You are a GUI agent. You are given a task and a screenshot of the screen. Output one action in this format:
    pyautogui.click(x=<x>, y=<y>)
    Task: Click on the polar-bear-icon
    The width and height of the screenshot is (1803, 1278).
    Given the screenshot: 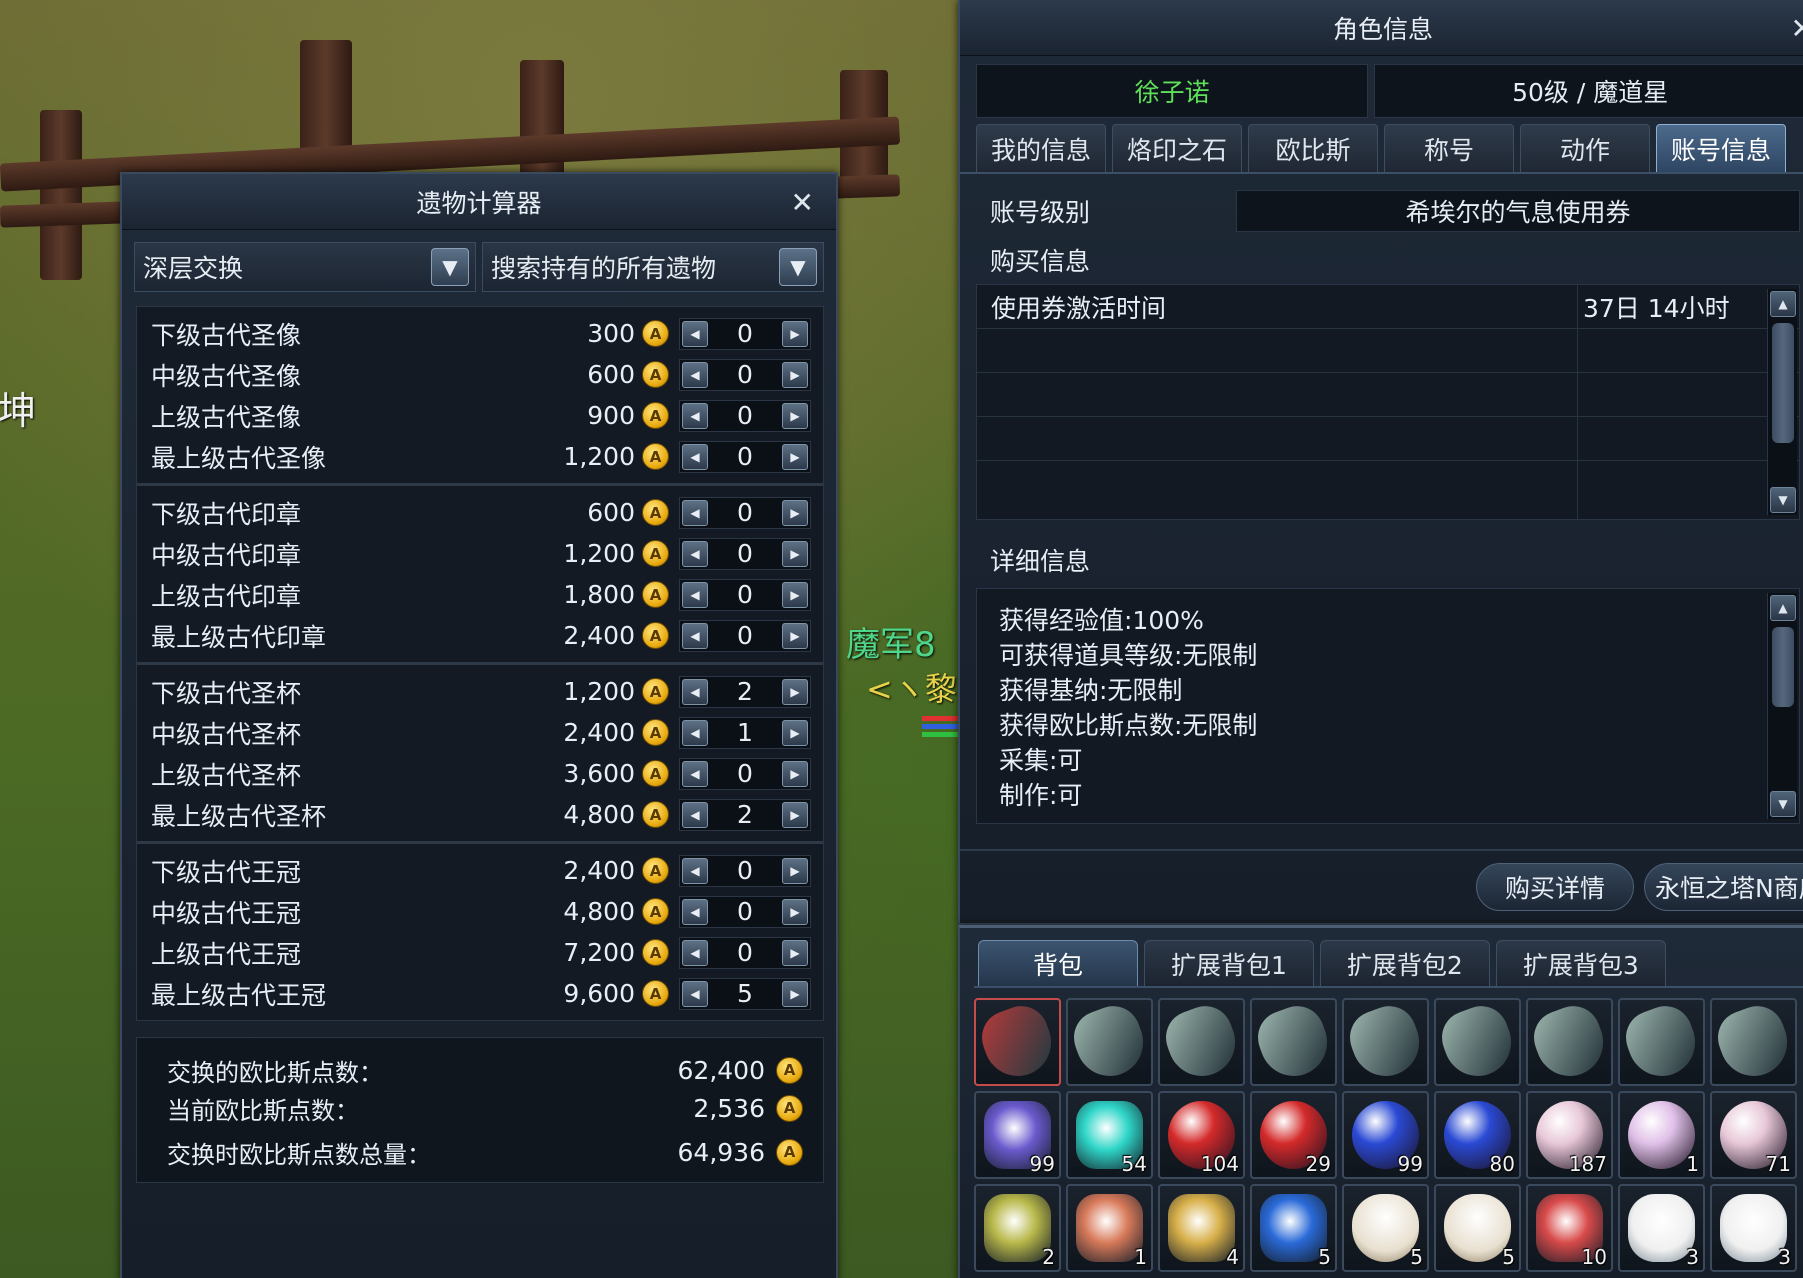 What is the action you would take?
    pyautogui.click(x=1753, y=1228)
    